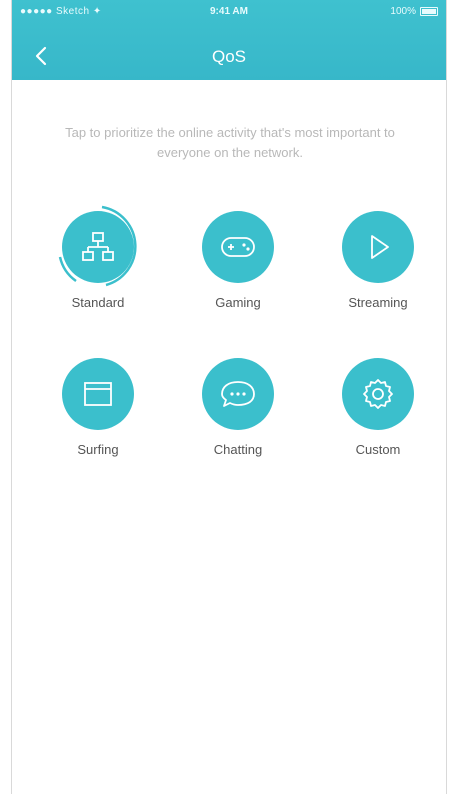 The height and width of the screenshot is (794, 450). I want to click on mode-custom-circle, so click(378, 394).